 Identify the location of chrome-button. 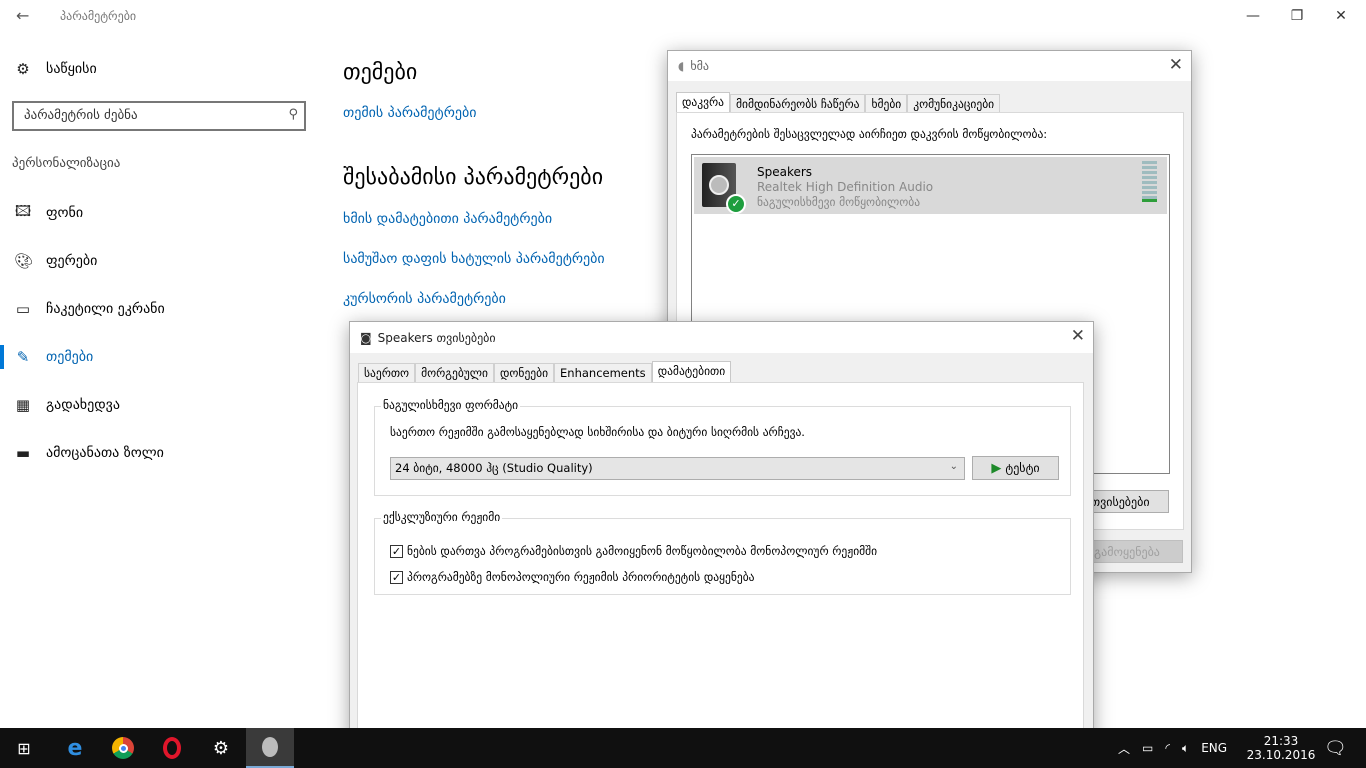
(123, 748).